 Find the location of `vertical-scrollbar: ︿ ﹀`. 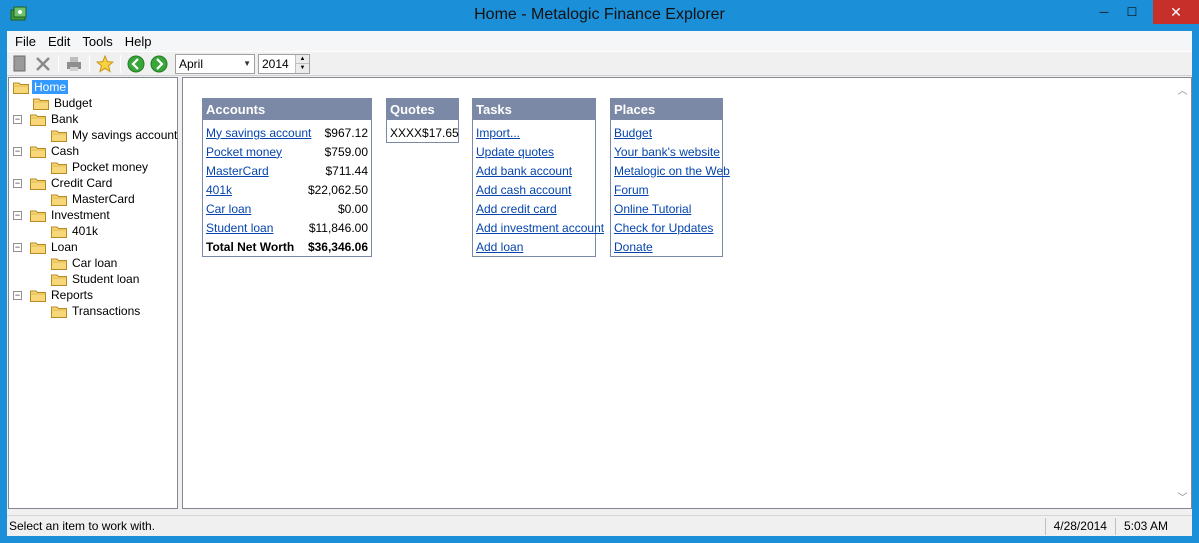

vertical-scrollbar: ︿ ﹀ is located at coordinates (1182, 293).